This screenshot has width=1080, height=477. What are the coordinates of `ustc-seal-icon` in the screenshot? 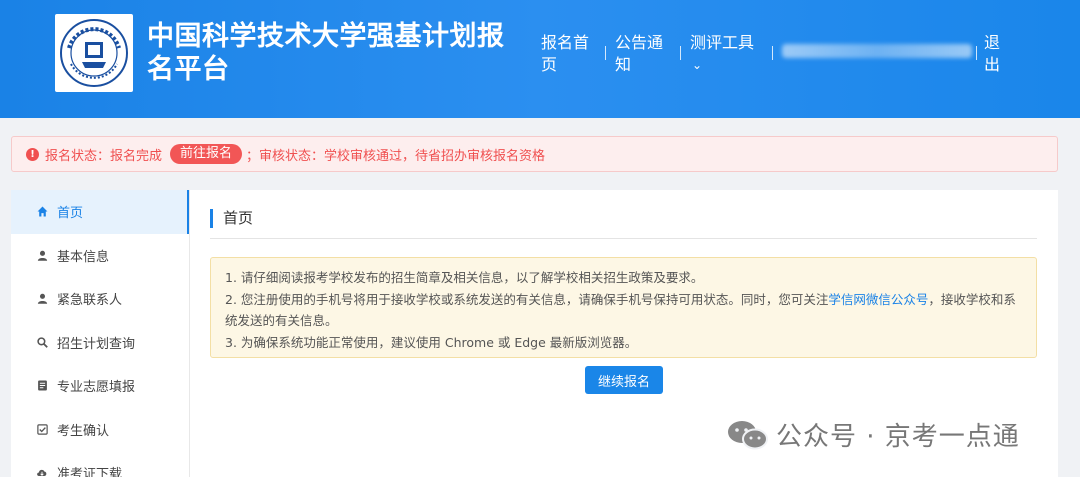 It's located at (94, 53).